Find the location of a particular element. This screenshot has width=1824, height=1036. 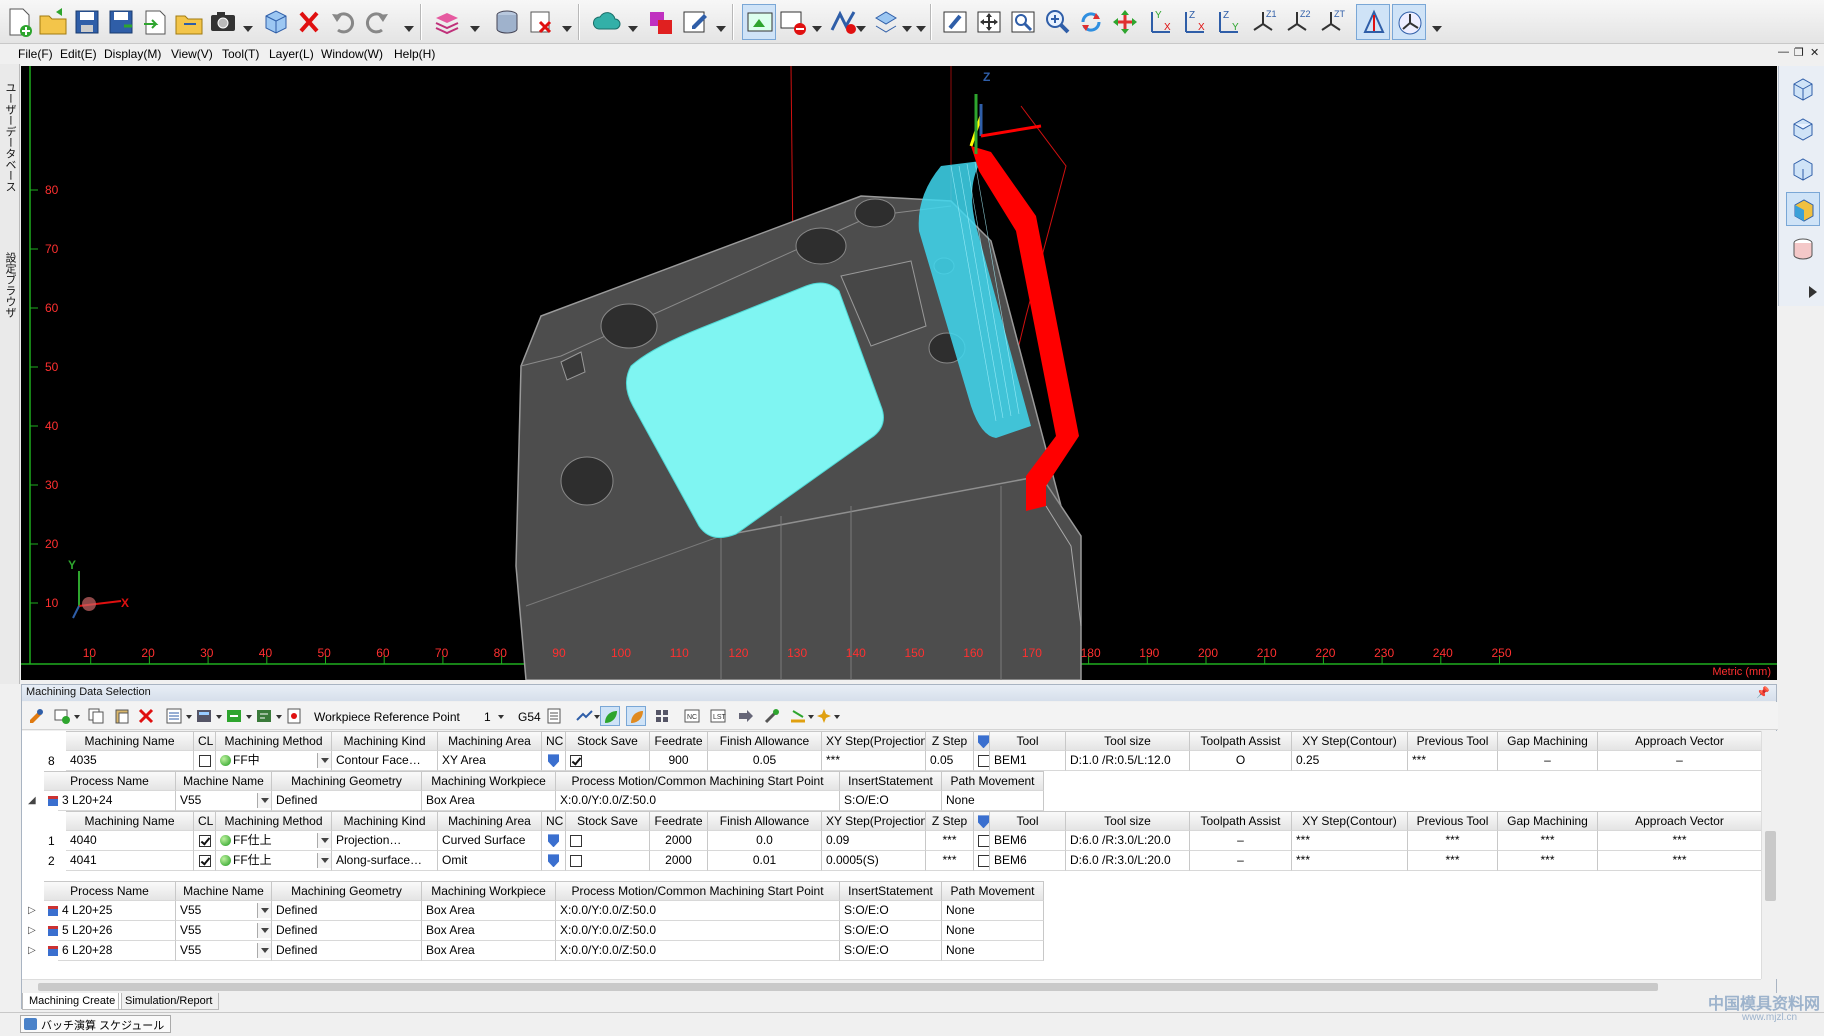

column-header: XY Step(Projection) is located at coordinates (874, 741).